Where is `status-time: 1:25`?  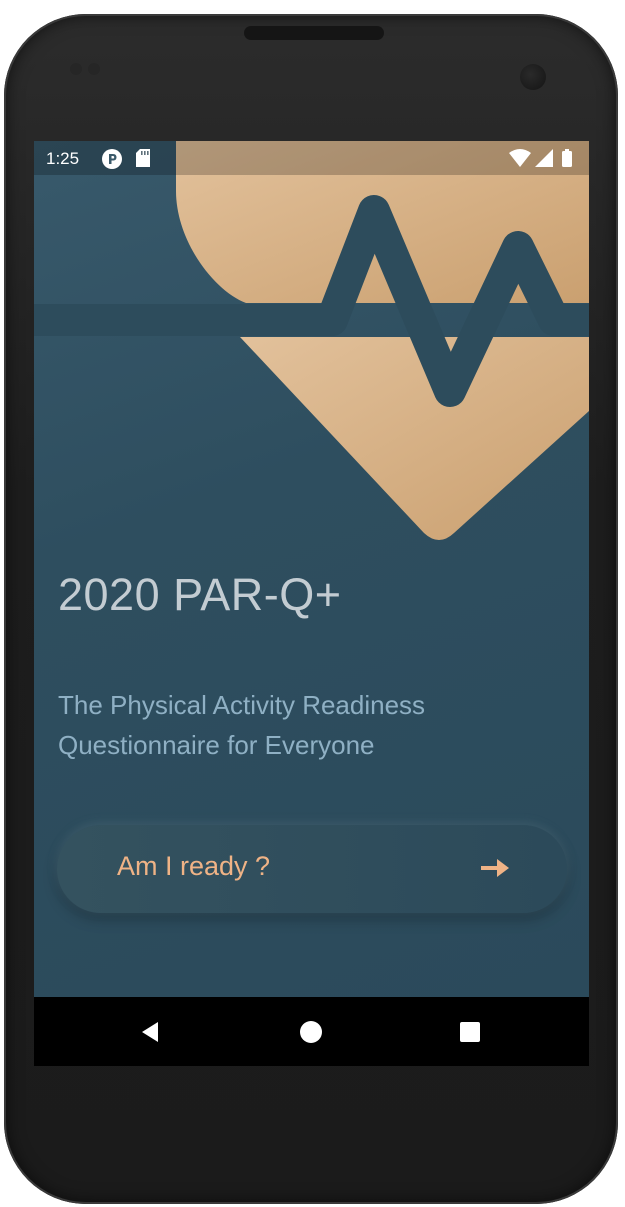
status-time: 1:25 is located at coordinates (63, 158).